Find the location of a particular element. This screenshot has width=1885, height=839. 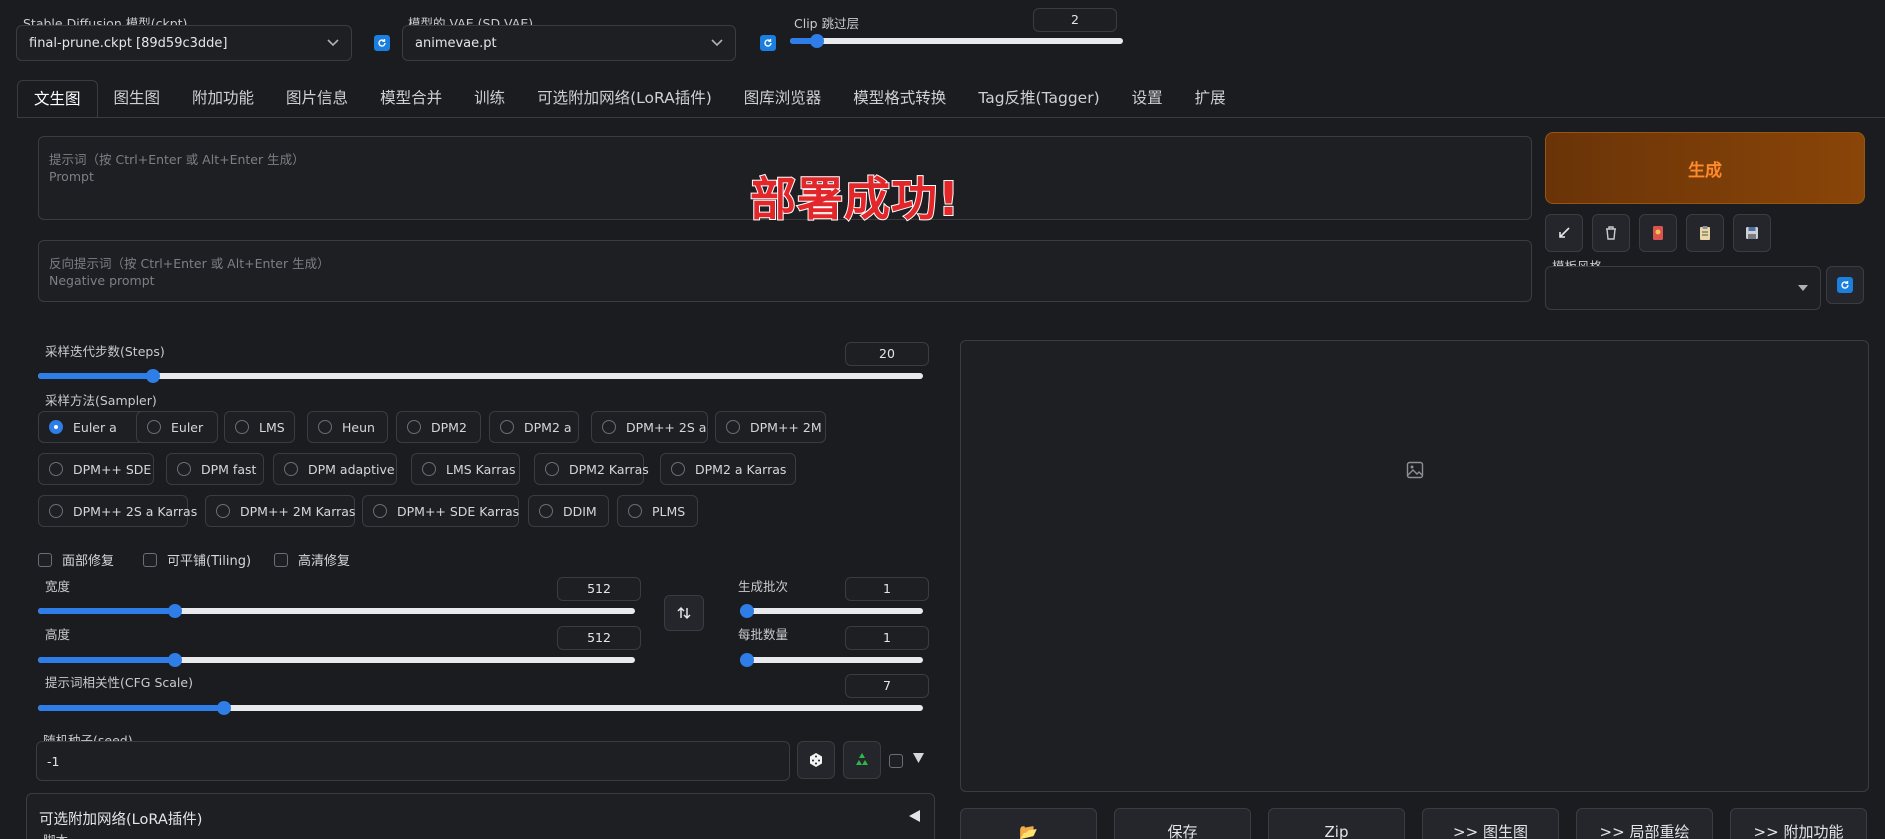

sampler-option: Heun is located at coordinates (347, 427).